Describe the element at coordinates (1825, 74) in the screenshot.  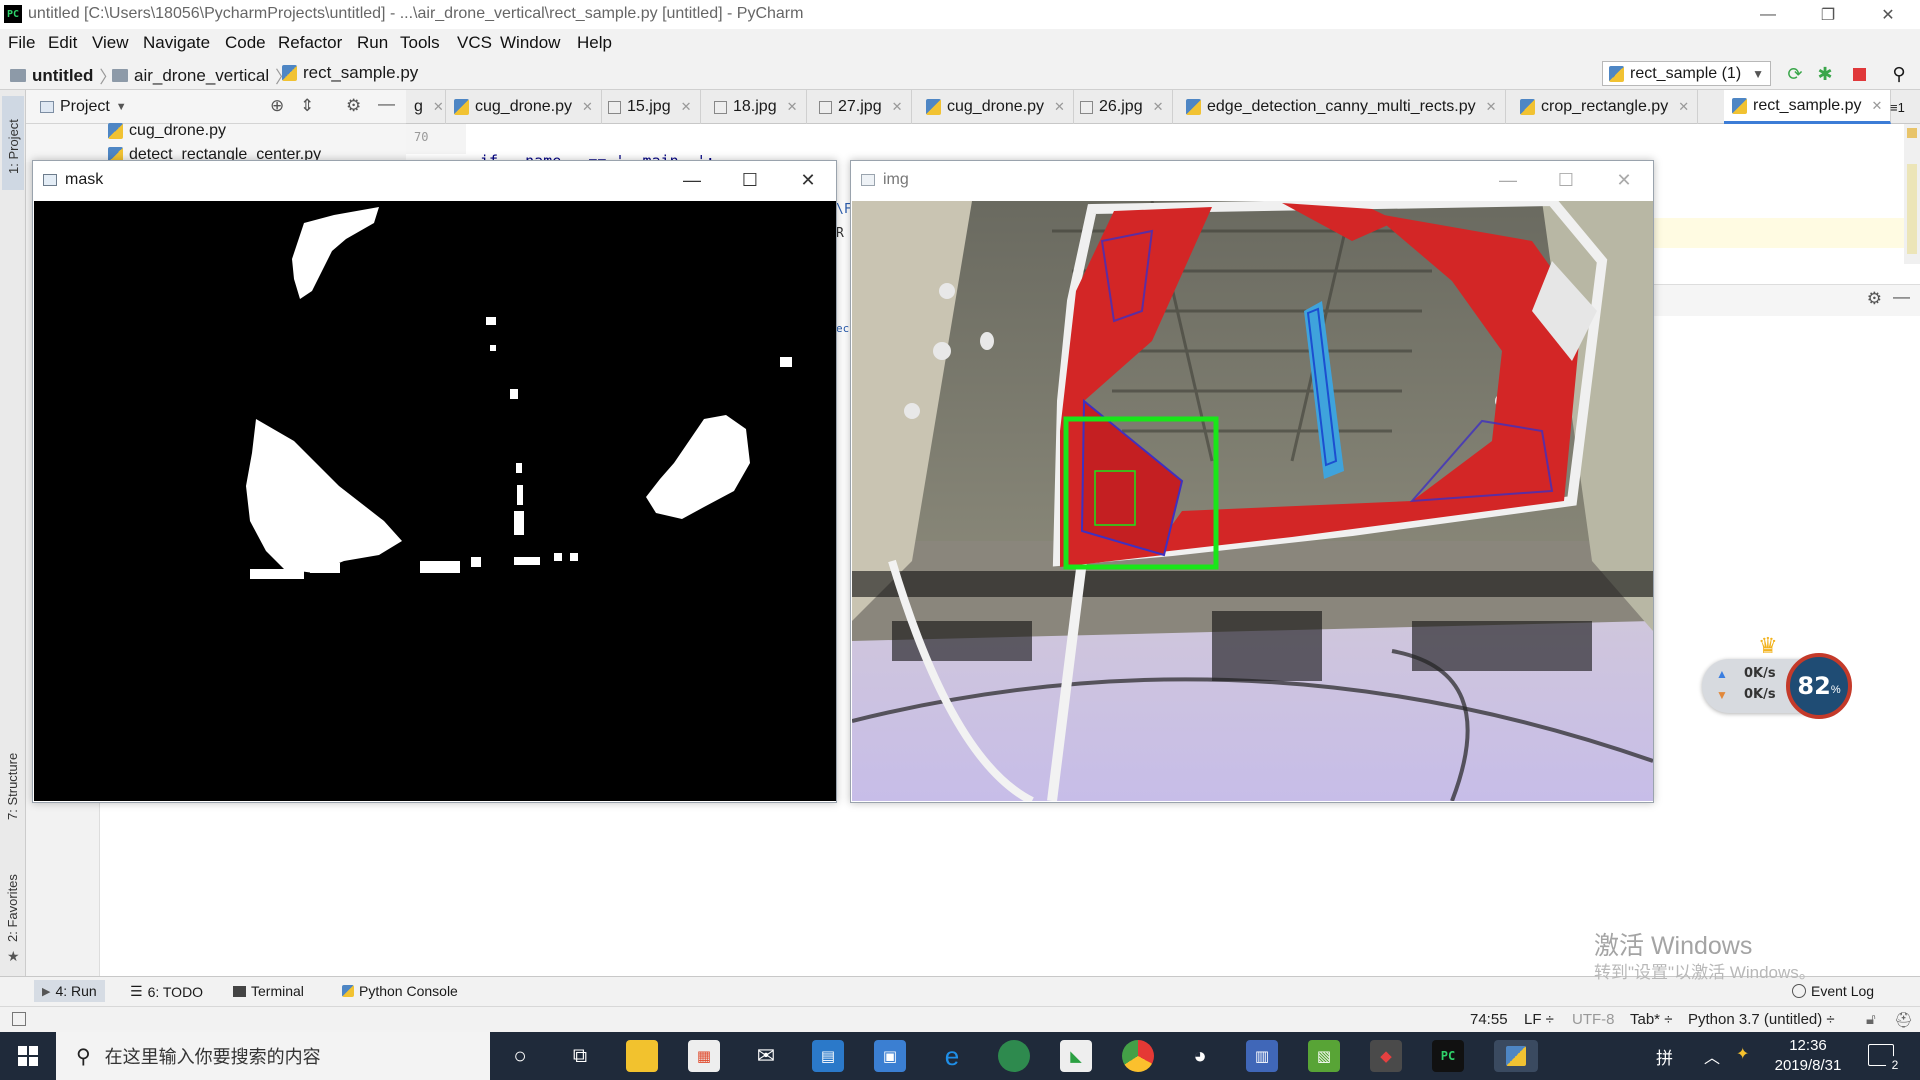
I see `debug-bug-icon: ✱` at that location.